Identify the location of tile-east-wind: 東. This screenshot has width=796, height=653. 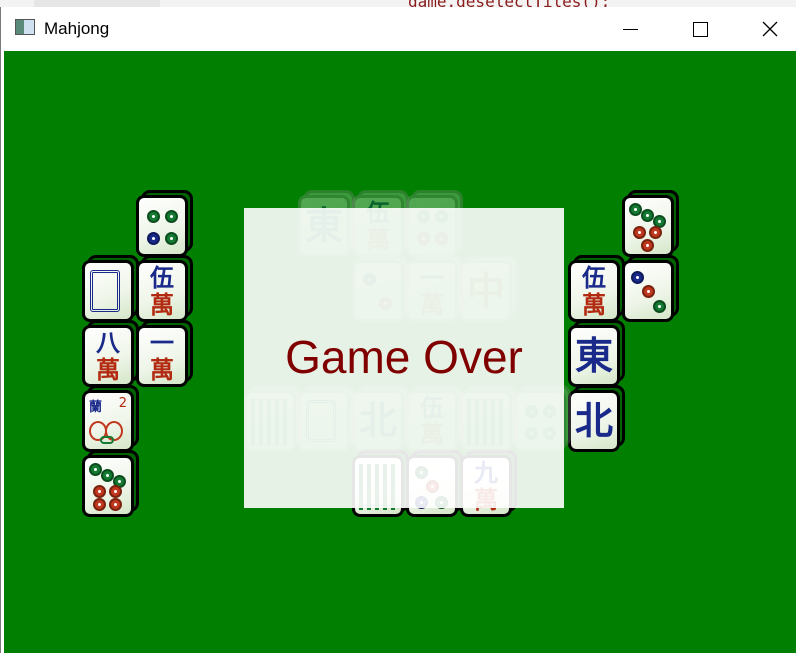
(596, 353).